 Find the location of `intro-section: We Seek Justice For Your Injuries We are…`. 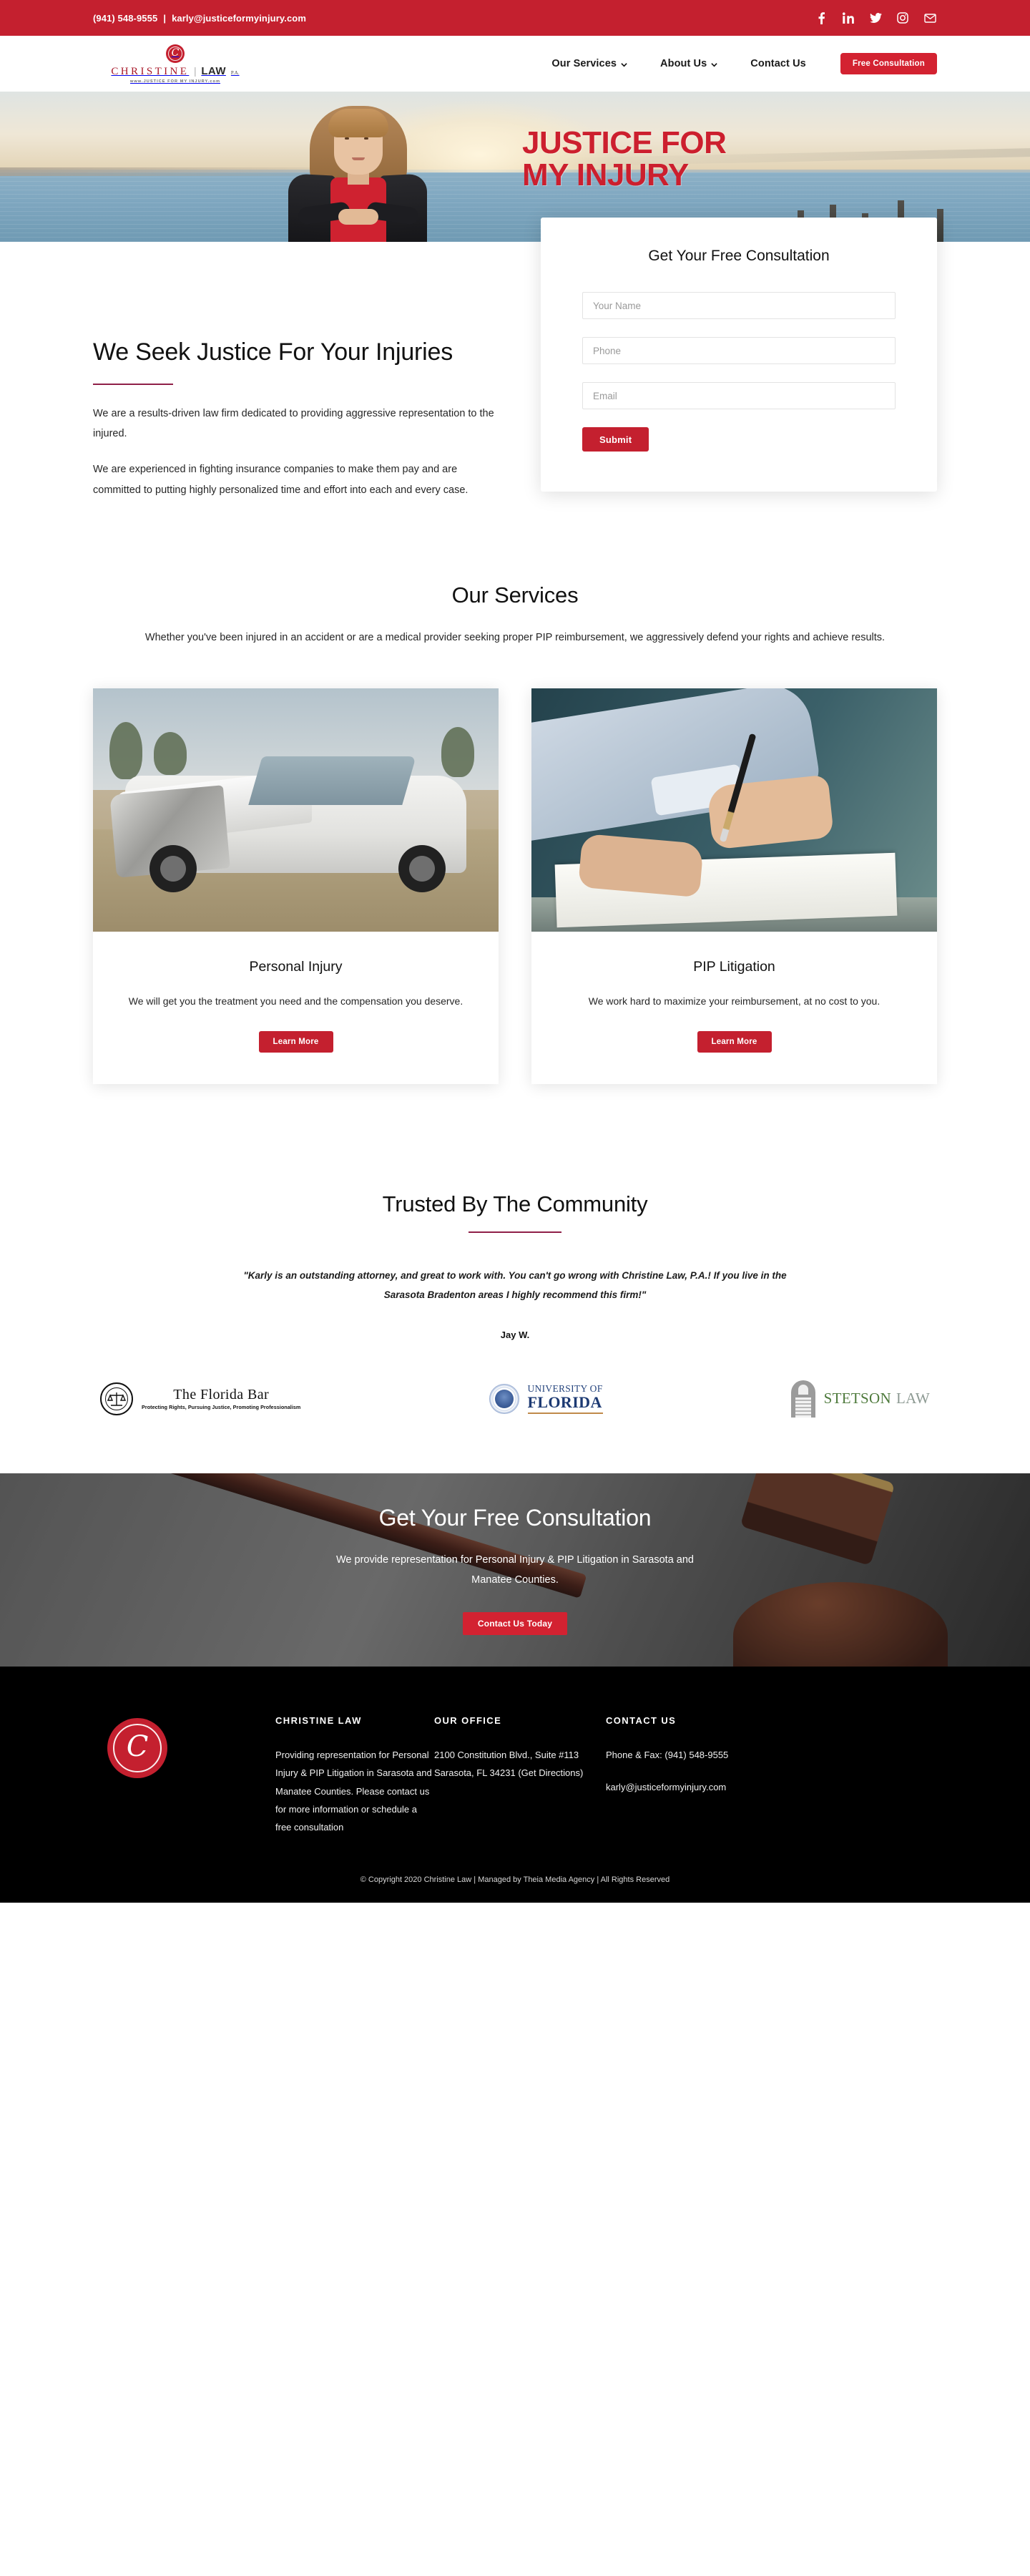

intro-section: We Seek Justice For Your Injuries We are… is located at coordinates (515, 366).